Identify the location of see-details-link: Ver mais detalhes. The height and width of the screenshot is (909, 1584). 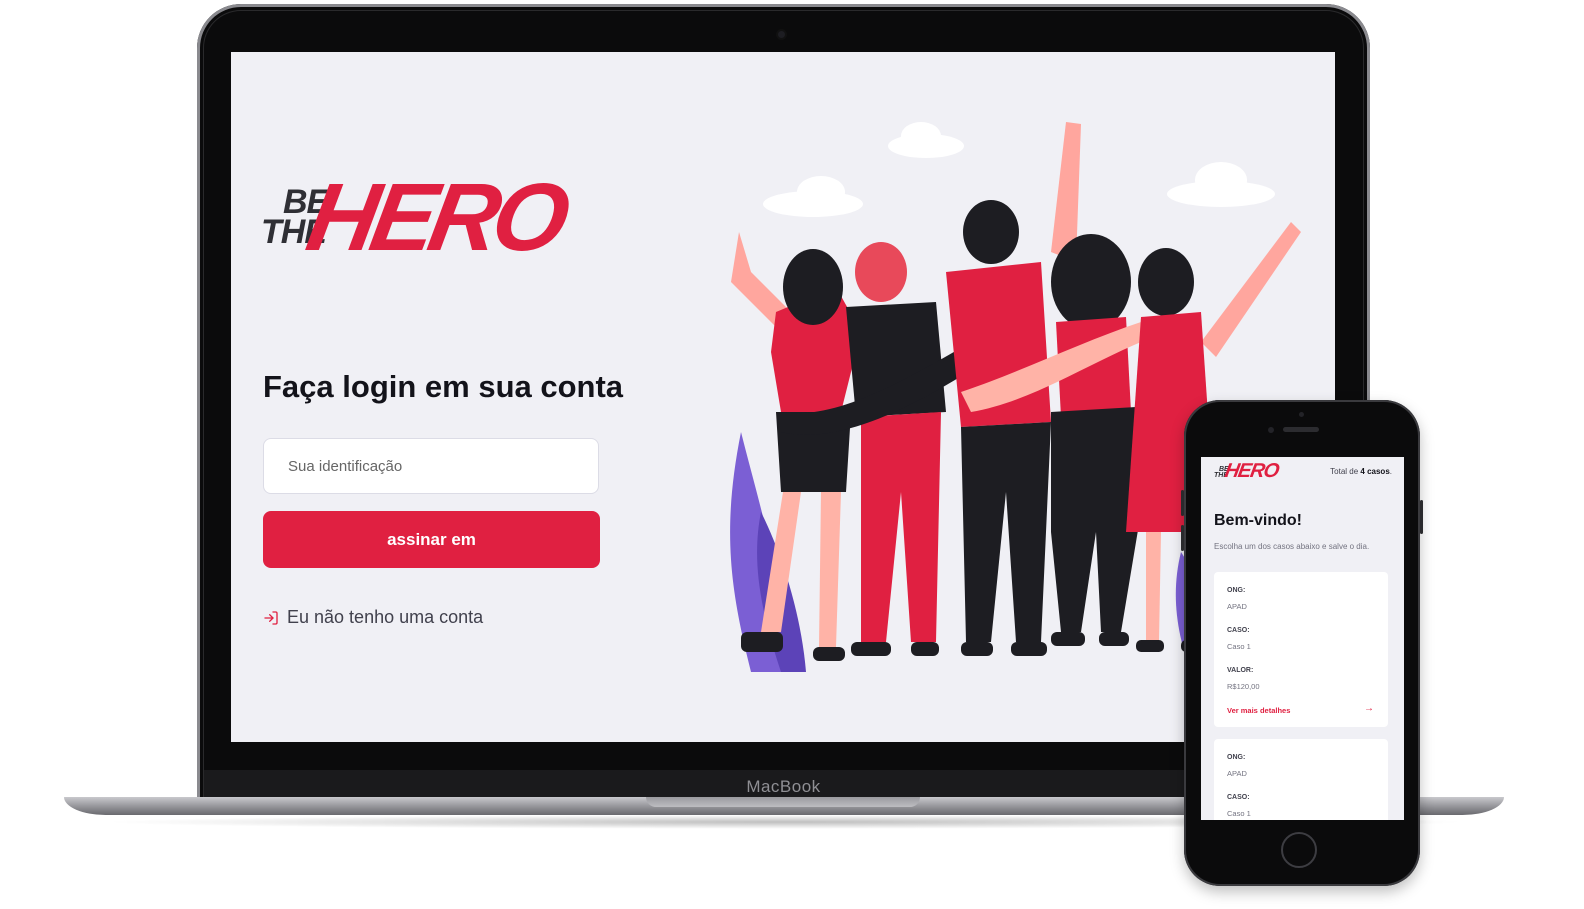
(1258, 710).